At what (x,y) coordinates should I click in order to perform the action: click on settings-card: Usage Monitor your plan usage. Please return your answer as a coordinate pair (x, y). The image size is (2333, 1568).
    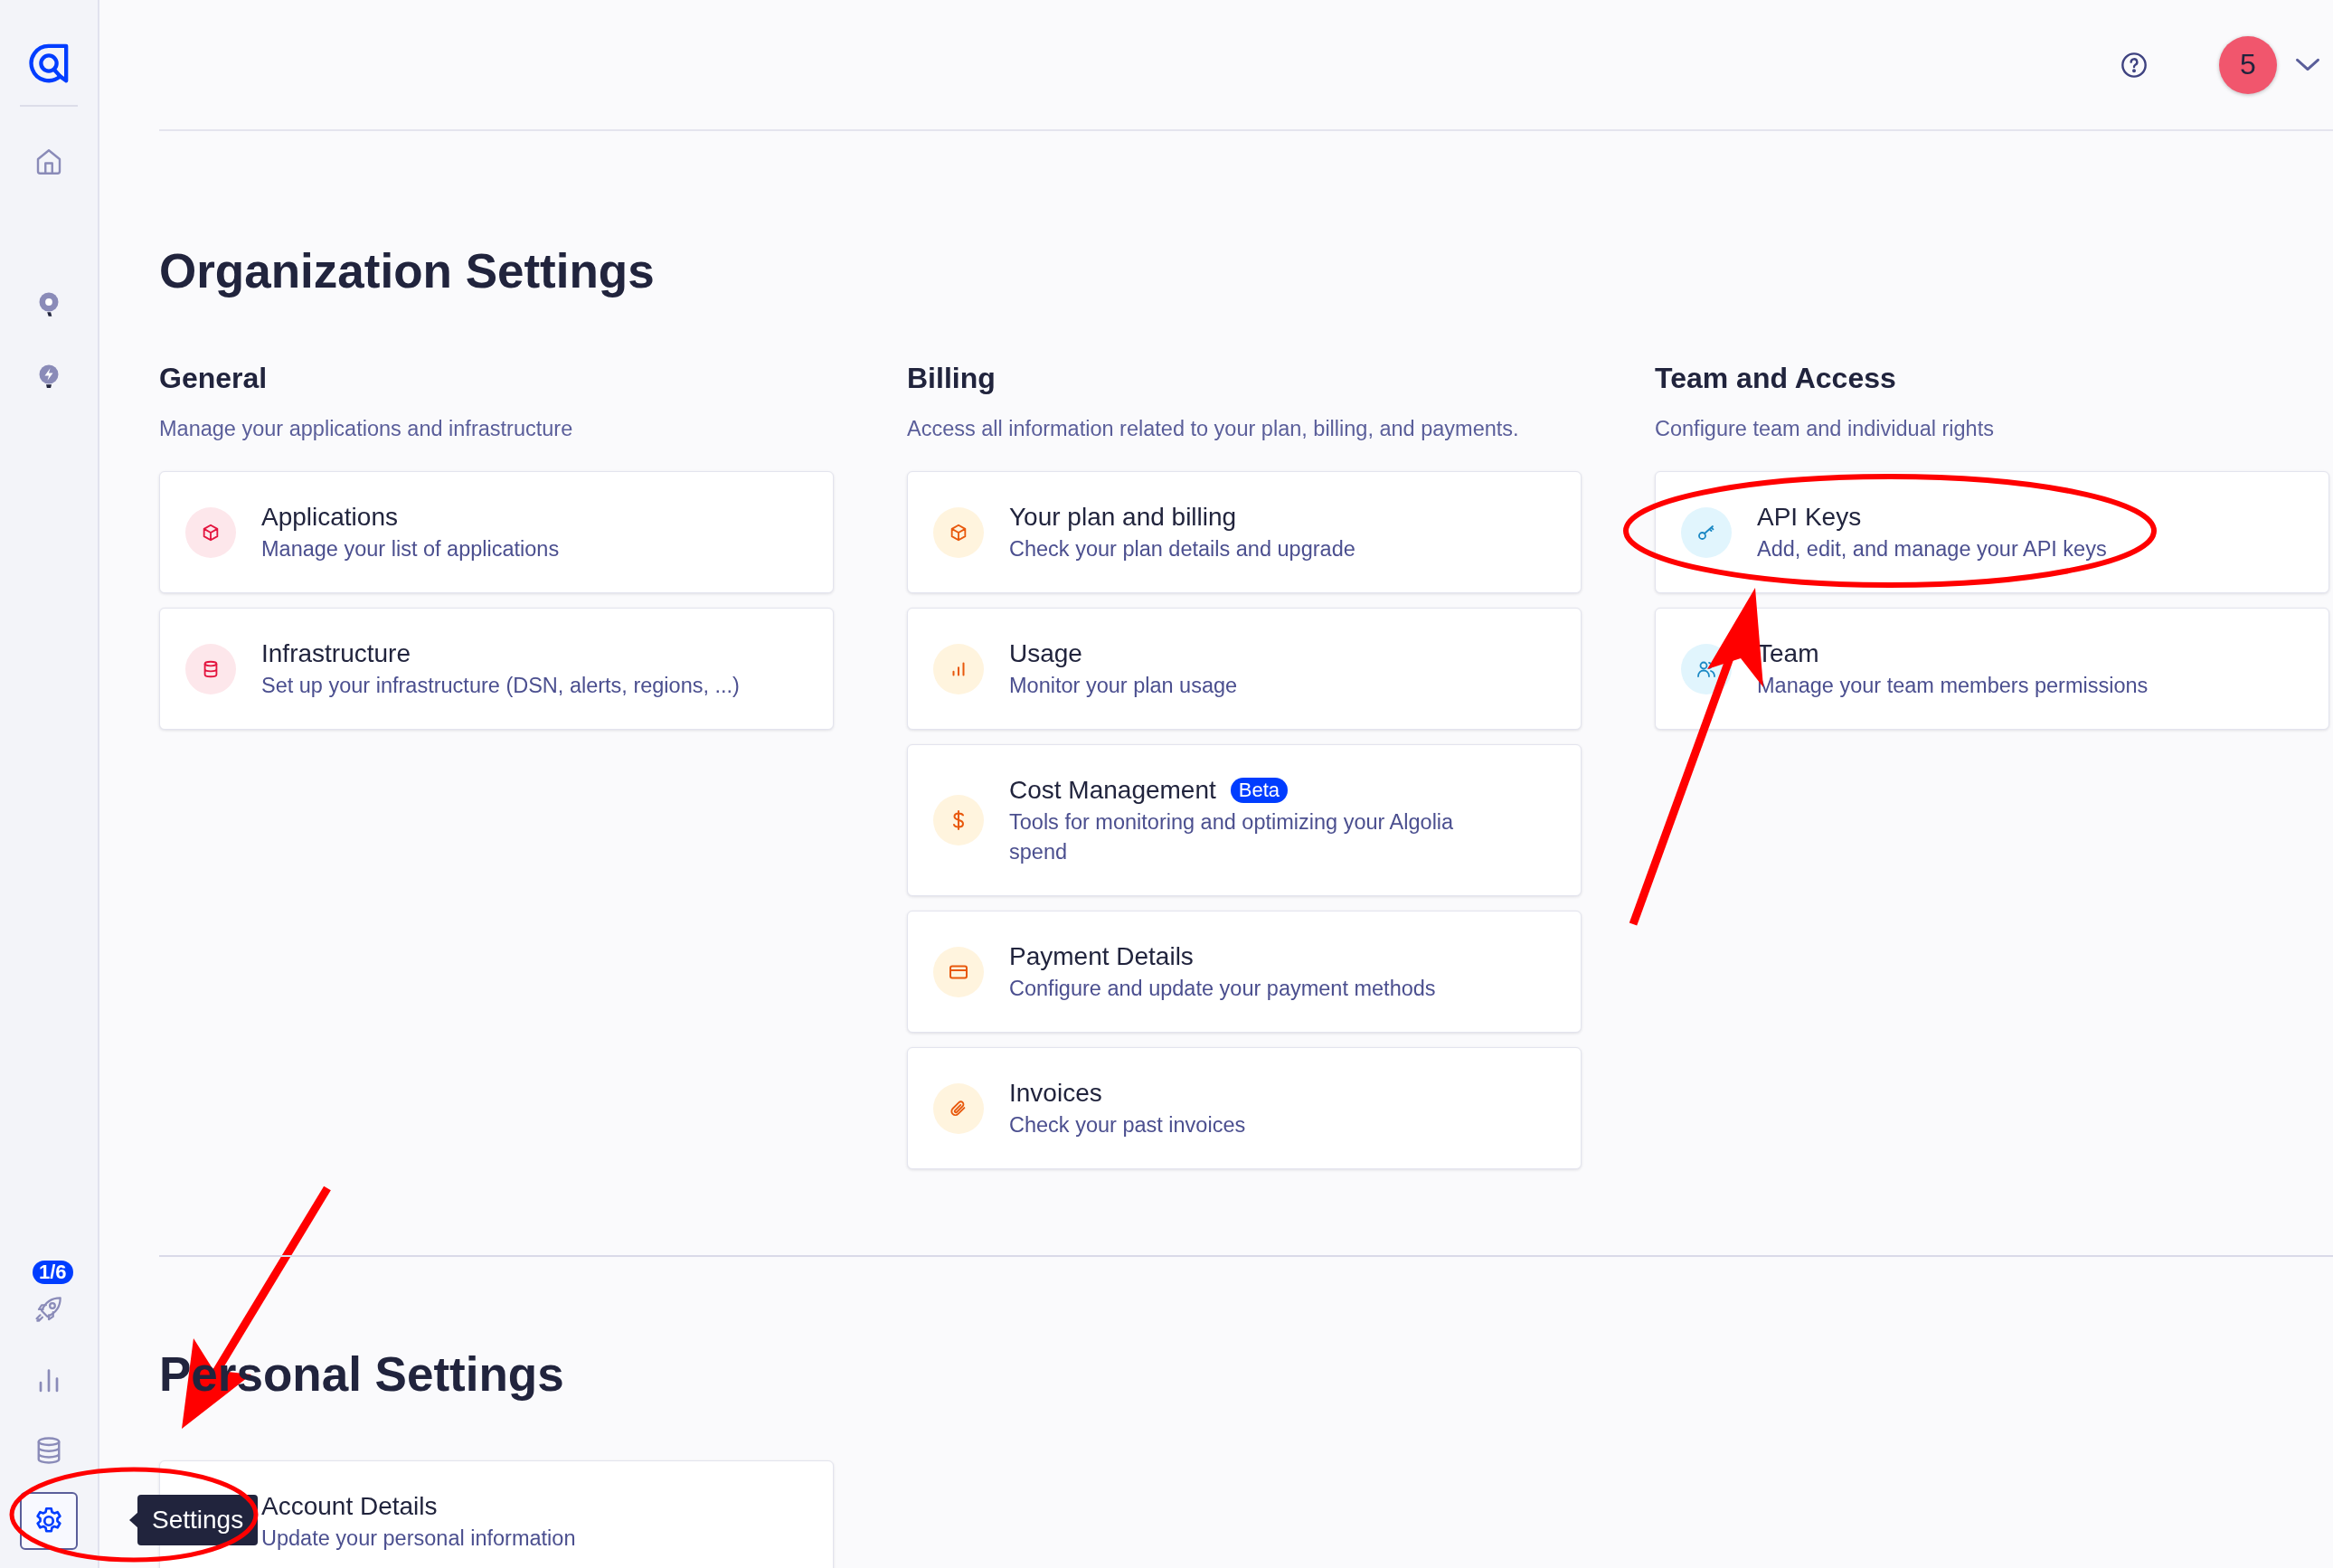
    Looking at the image, I should click on (1244, 669).